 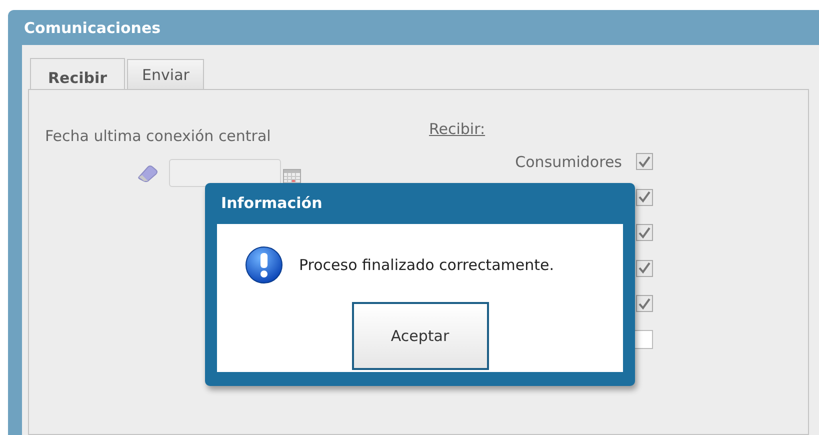 What do you see at coordinates (158, 136) in the screenshot?
I see `date-label: Fecha ultima conexión central` at bounding box center [158, 136].